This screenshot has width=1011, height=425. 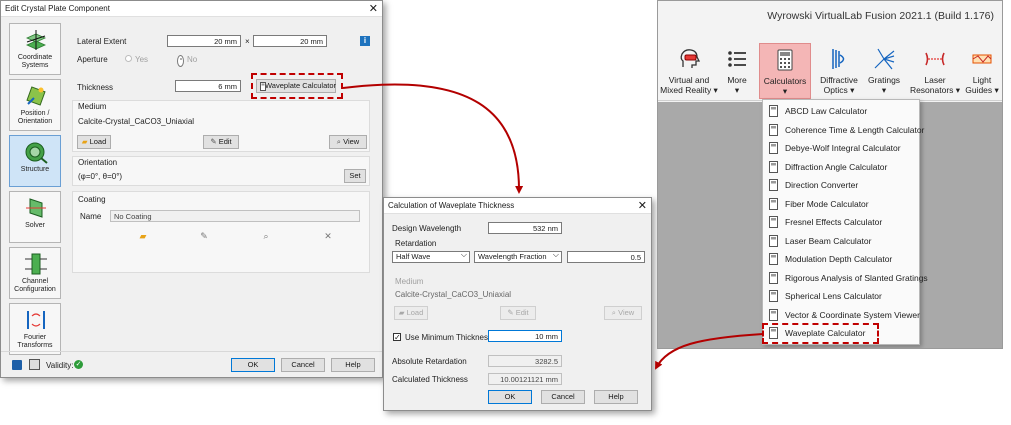 I want to click on waveplate-view-button: ⌕ View, so click(x=623, y=313).